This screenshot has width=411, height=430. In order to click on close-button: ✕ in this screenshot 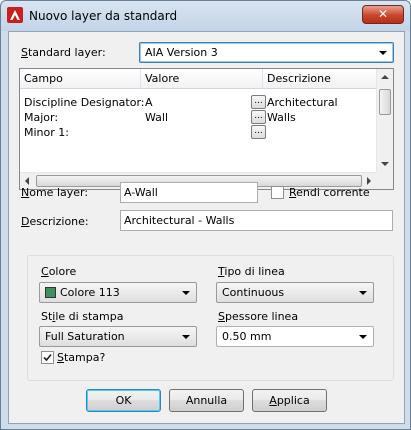, I will do `click(383, 14)`.